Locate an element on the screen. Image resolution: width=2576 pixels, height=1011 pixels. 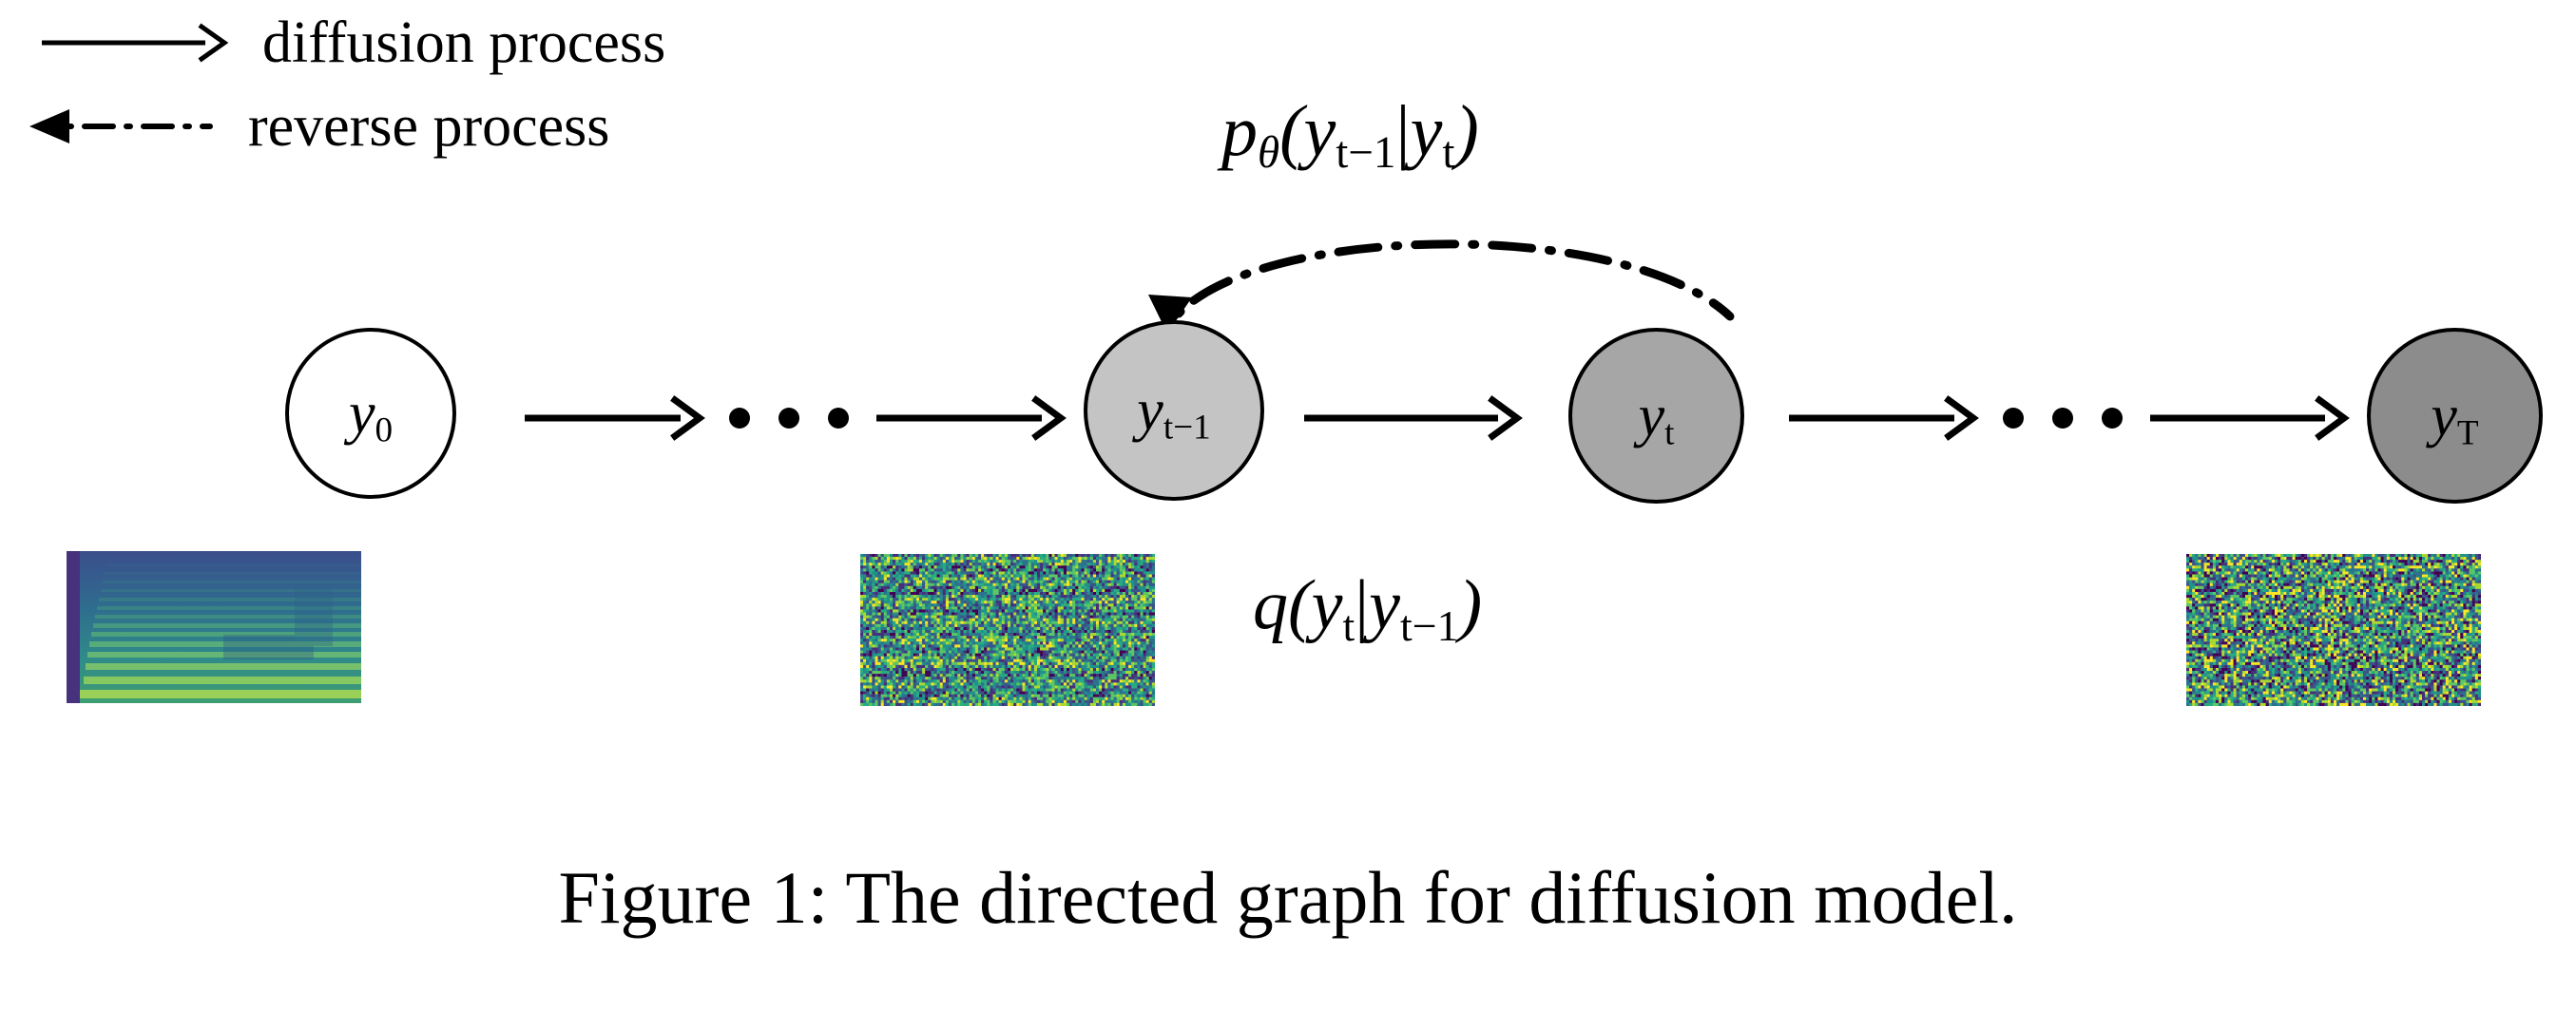
node-yt-1-label: yt−1 is located at coordinates (1174, 413).